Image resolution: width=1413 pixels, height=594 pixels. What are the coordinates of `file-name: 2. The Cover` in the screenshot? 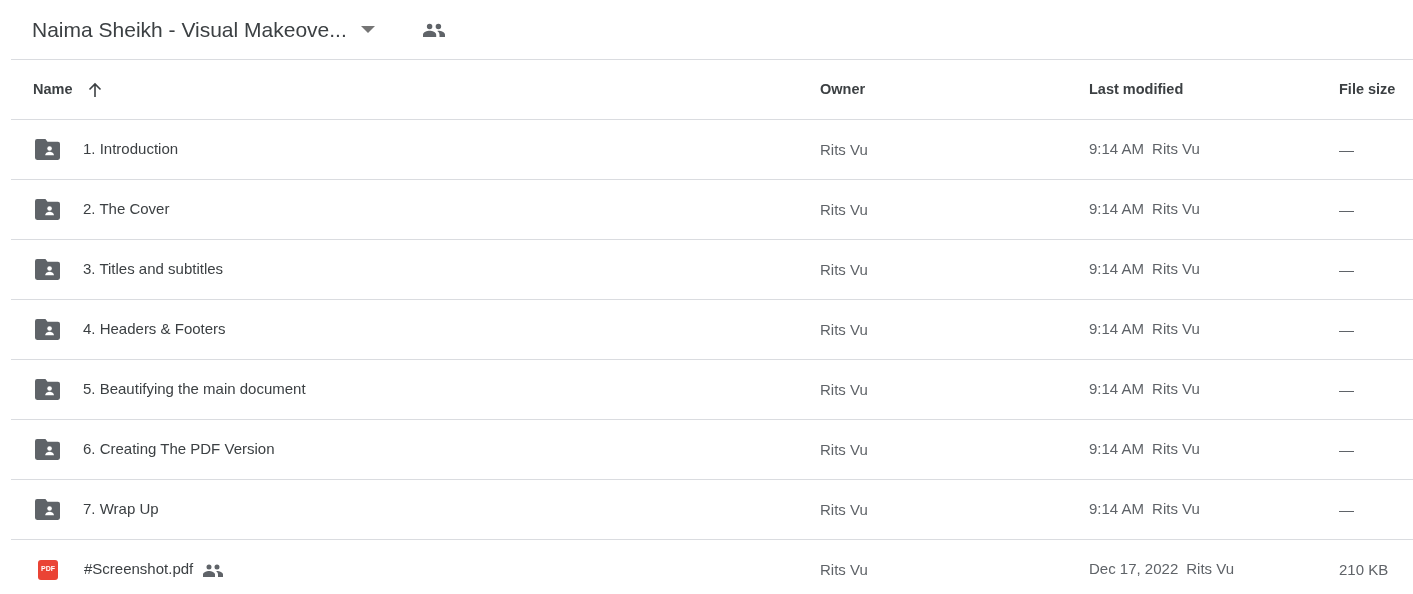 It's located at (126, 209).